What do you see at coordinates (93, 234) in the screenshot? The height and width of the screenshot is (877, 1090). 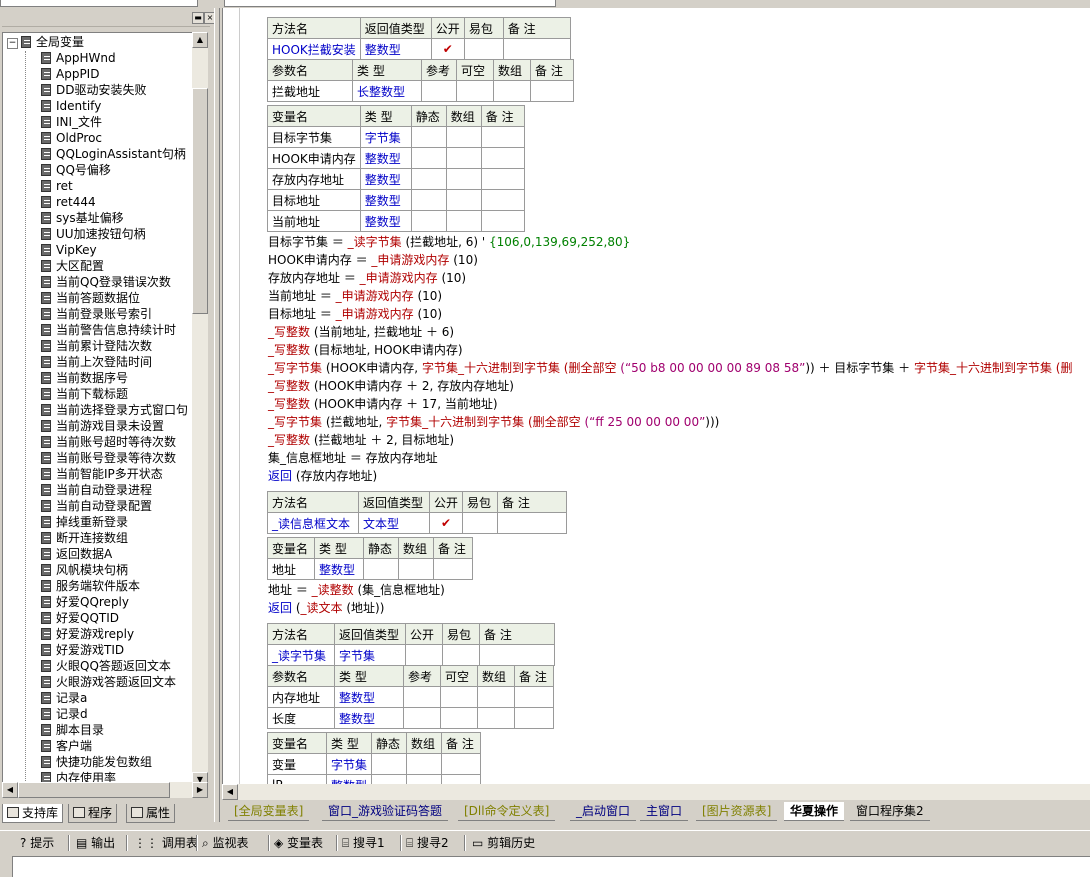 I see `tree-item: UU加速按钮句柄` at bounding box center [93, 234].